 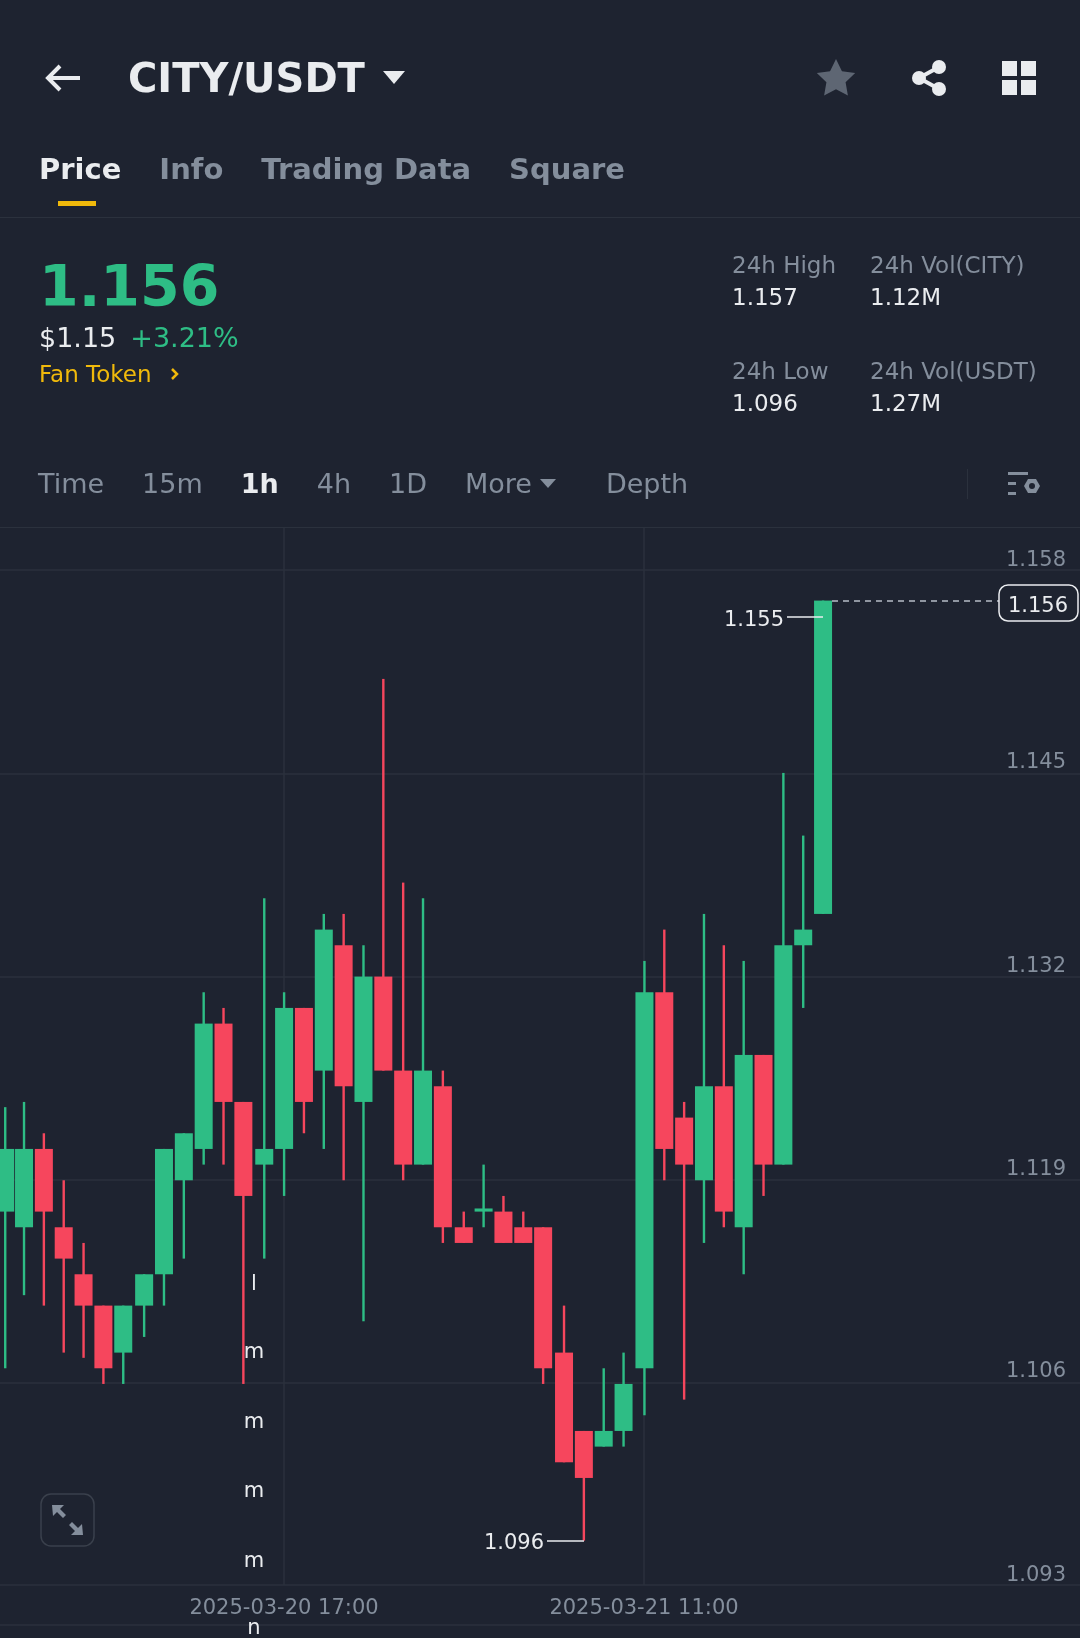 What do you see at coordinates (644, 1607) in the screenshot?
I see `x-axis-label: 2025-03-21 11:00` at bounding box center [644, 1607].